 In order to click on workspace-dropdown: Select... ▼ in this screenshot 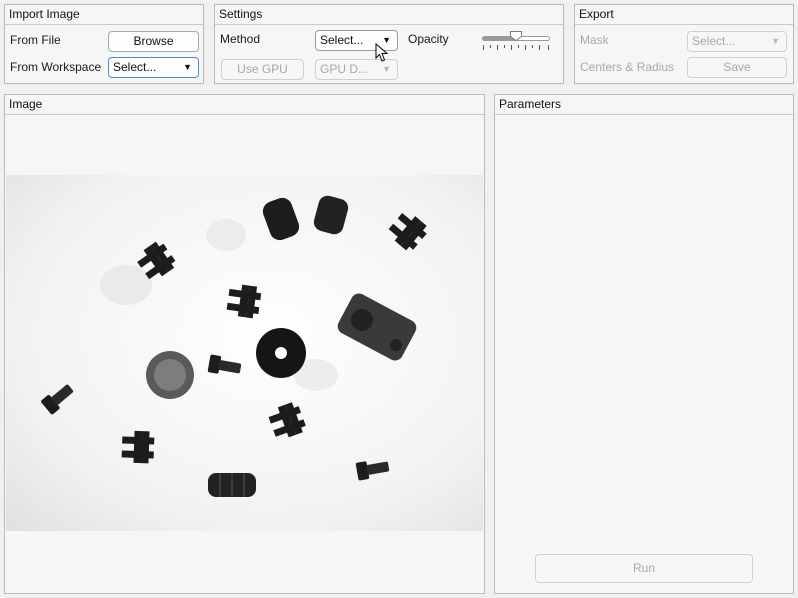, I will do `click(153, 67)`.